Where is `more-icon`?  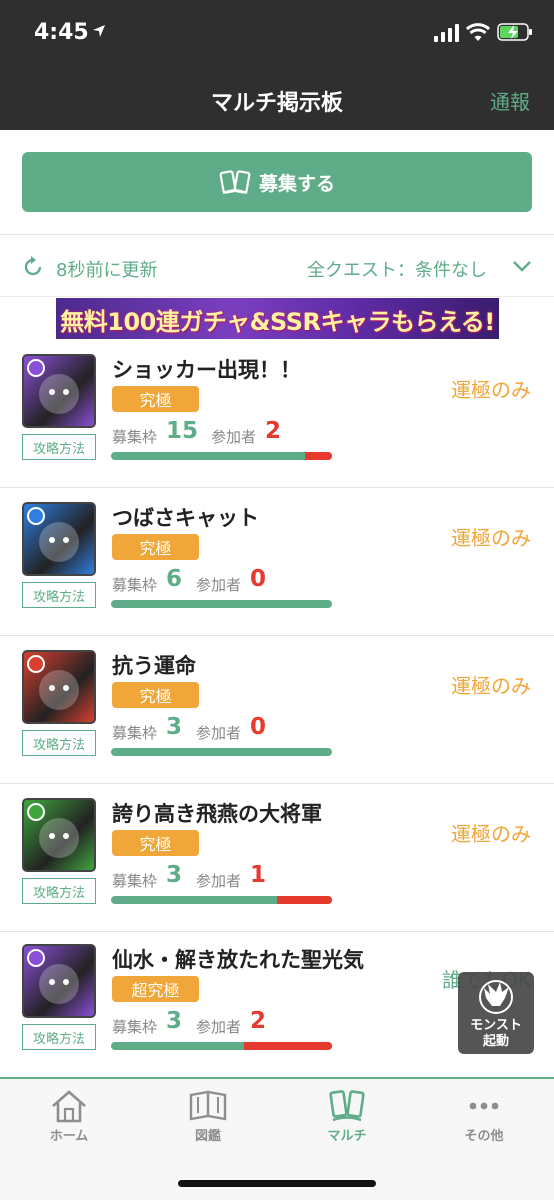
more-icon is located at coordinates (484, 1106).